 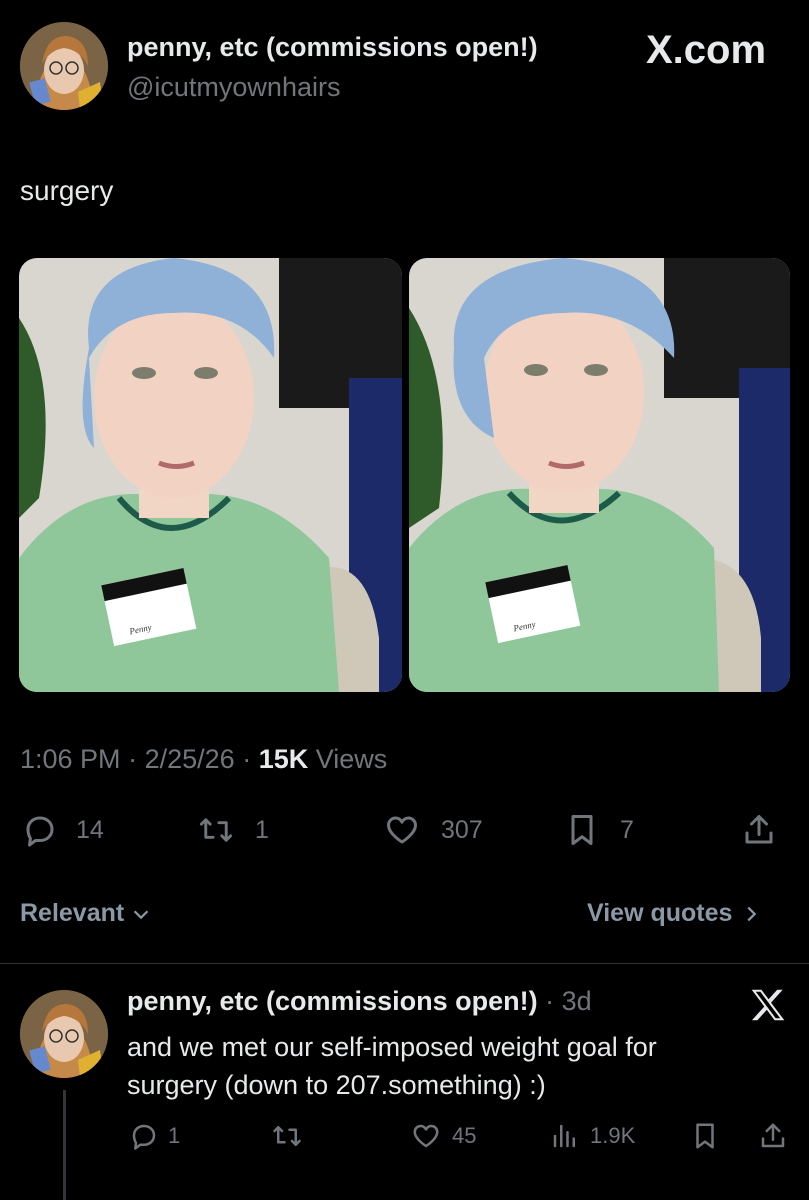 I want to click on reply-like-count: 45, so click(x=464, y=1135).